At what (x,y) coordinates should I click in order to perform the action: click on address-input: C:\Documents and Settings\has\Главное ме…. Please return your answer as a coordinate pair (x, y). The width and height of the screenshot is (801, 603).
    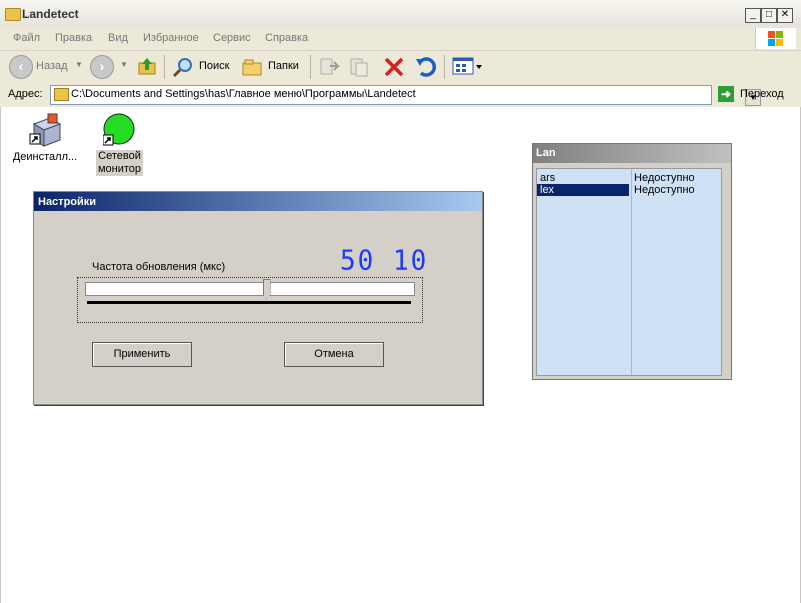
    Looking at the image, I should click on (405, 95).